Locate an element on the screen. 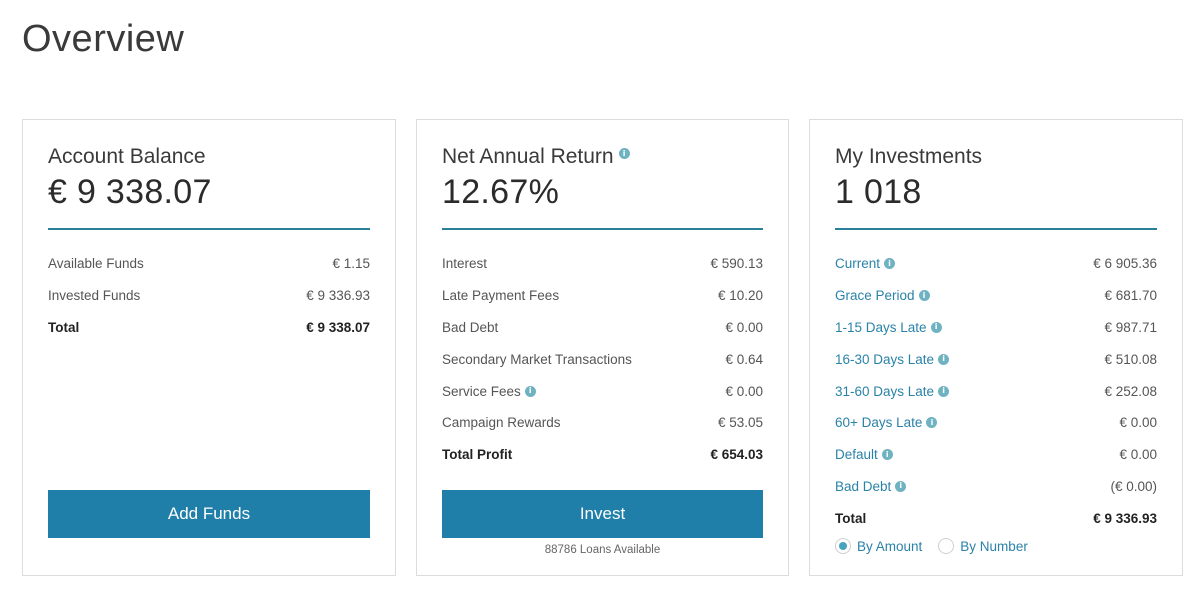 The width and height of the screenshot is (1200, 589). current-link: Current is located at coordinates (857, 263).